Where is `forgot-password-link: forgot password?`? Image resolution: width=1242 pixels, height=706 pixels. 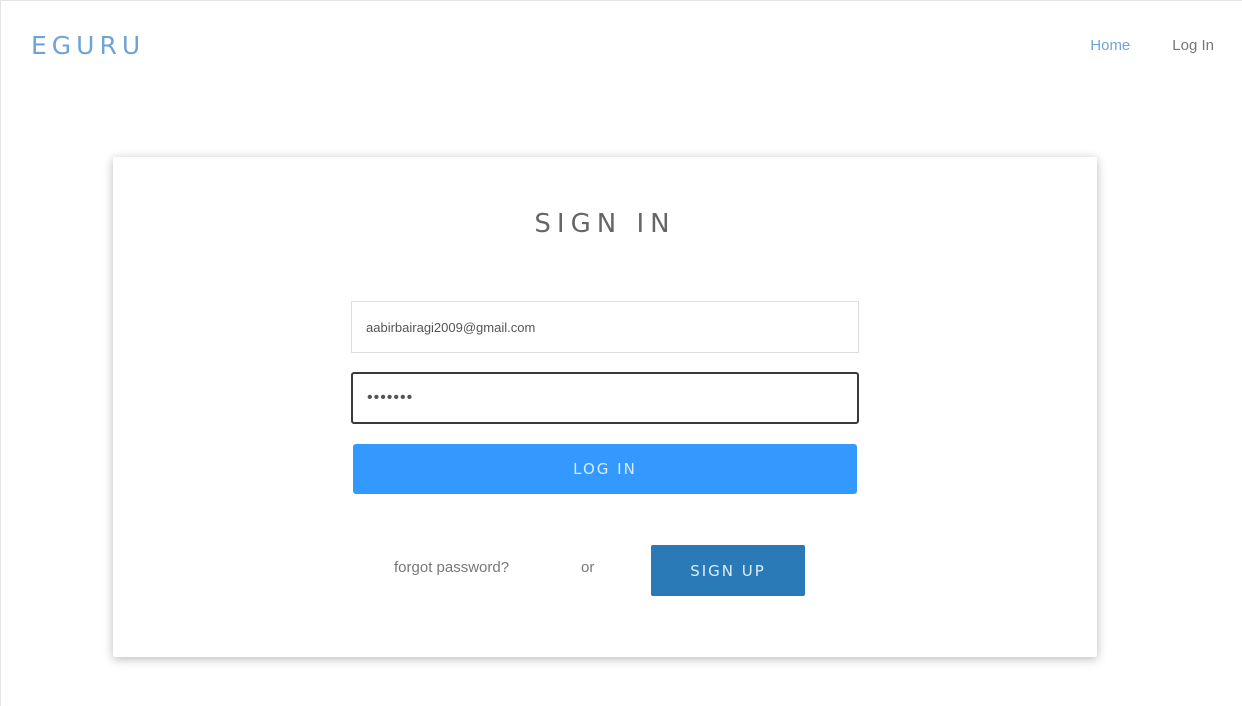
forgot-password-link: forgot password? is located at coordinates (451, 567).